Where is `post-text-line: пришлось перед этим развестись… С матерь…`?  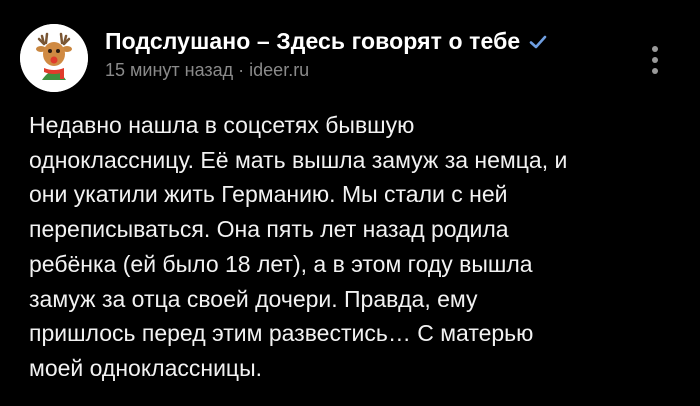 post-text-line: пришлось перед этим развестись… С матерь… is located at coordinates (281, 333).